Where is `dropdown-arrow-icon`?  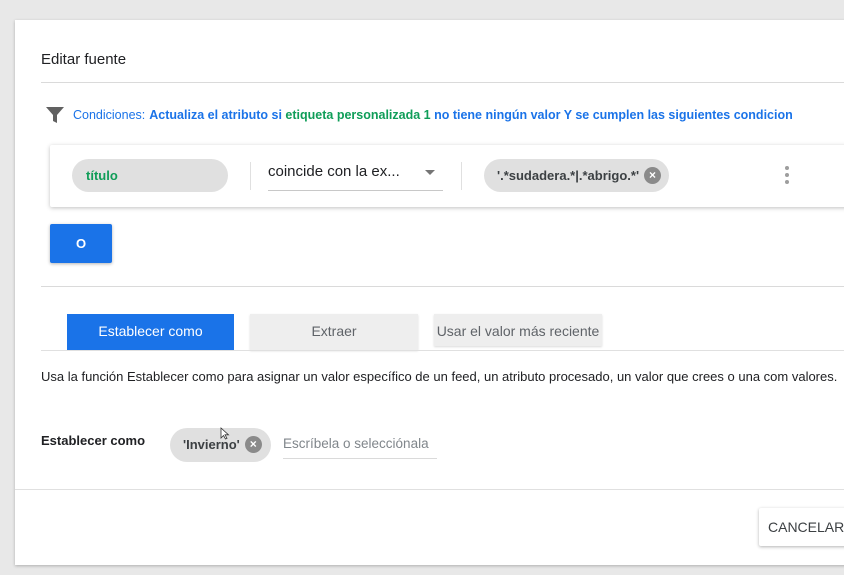 dropdown-arrow-icon is located at coordinates (430, 172).